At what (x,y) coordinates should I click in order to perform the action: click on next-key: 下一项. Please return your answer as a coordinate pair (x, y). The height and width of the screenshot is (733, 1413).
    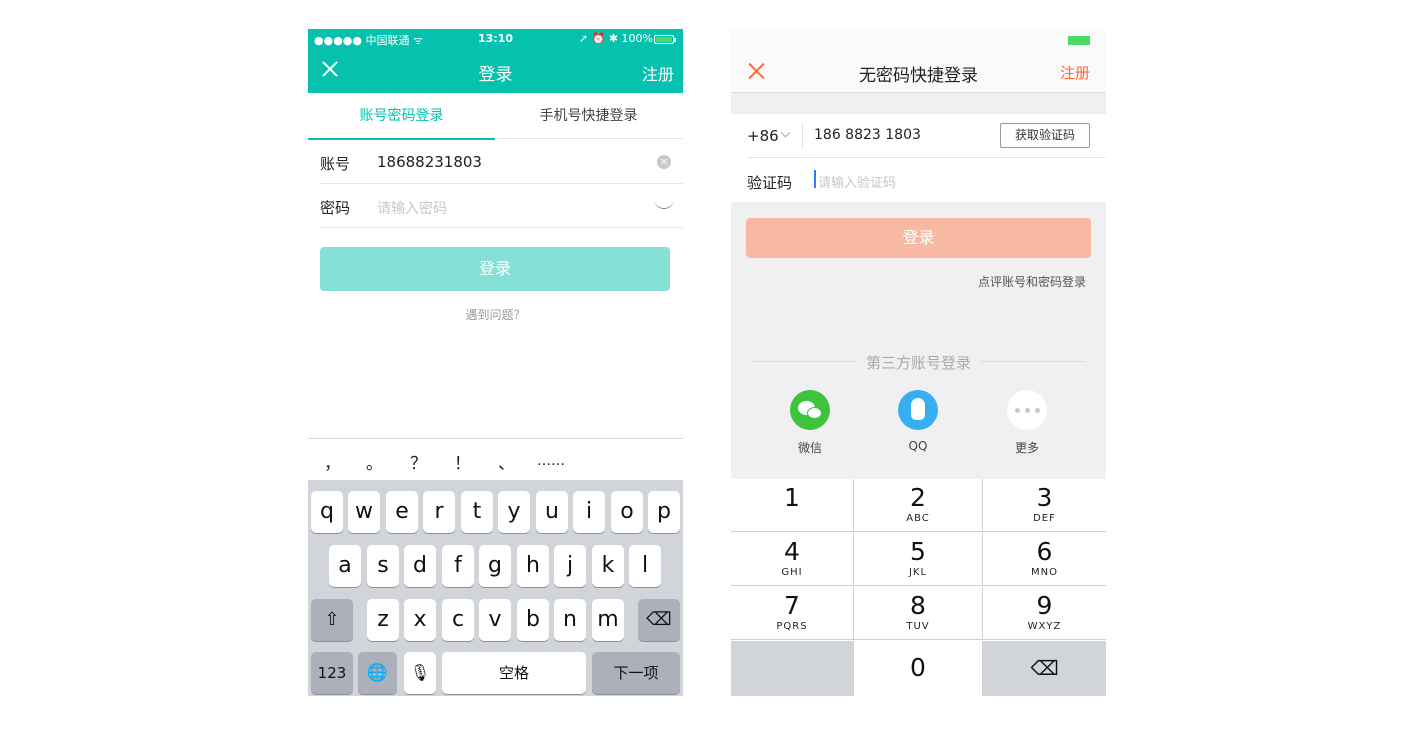
    Looking at the image, I should click on (636, 673).